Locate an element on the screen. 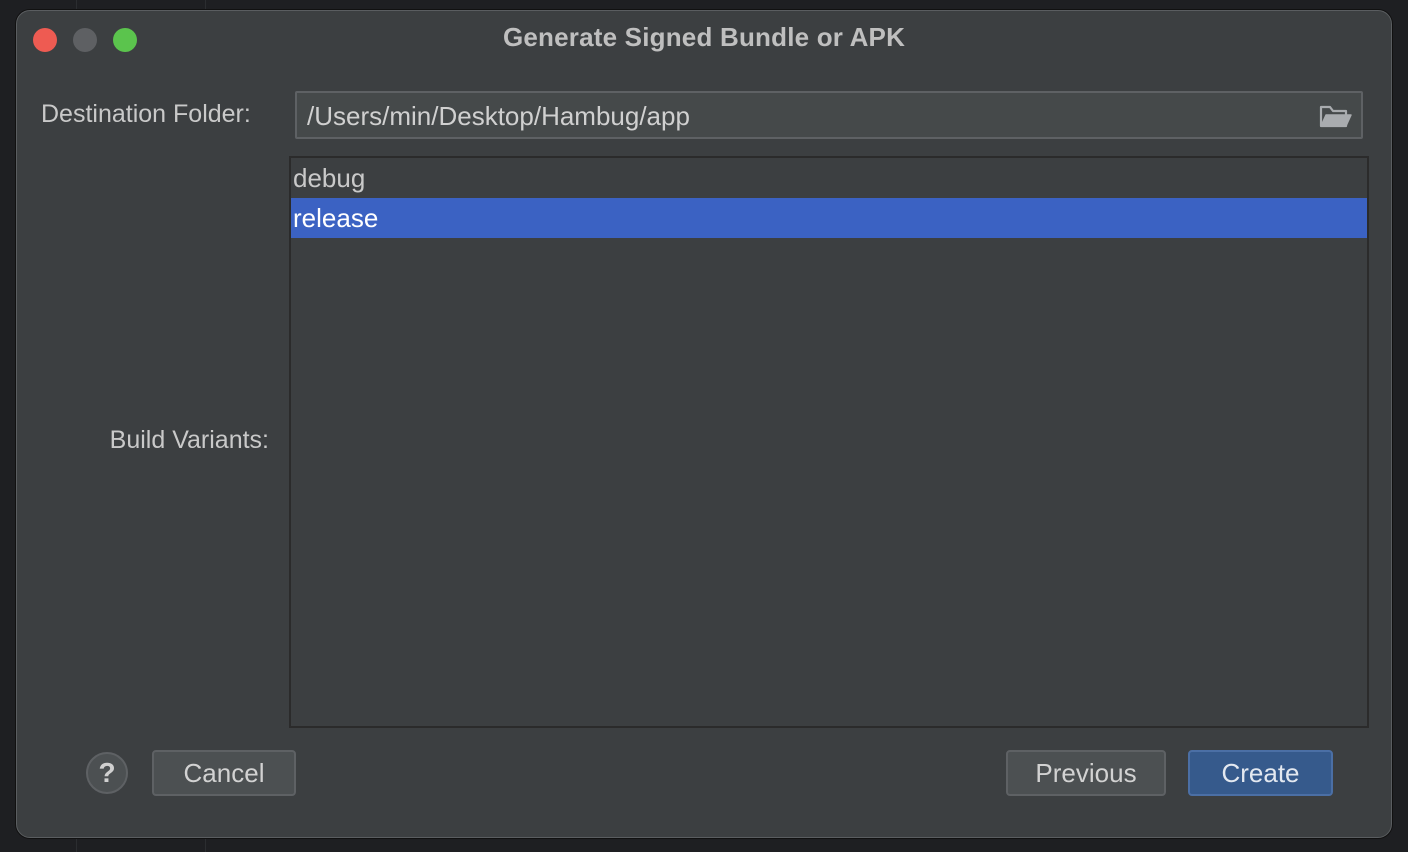  build-variants-label: Build Variants: is located at coordinates (189, 440).